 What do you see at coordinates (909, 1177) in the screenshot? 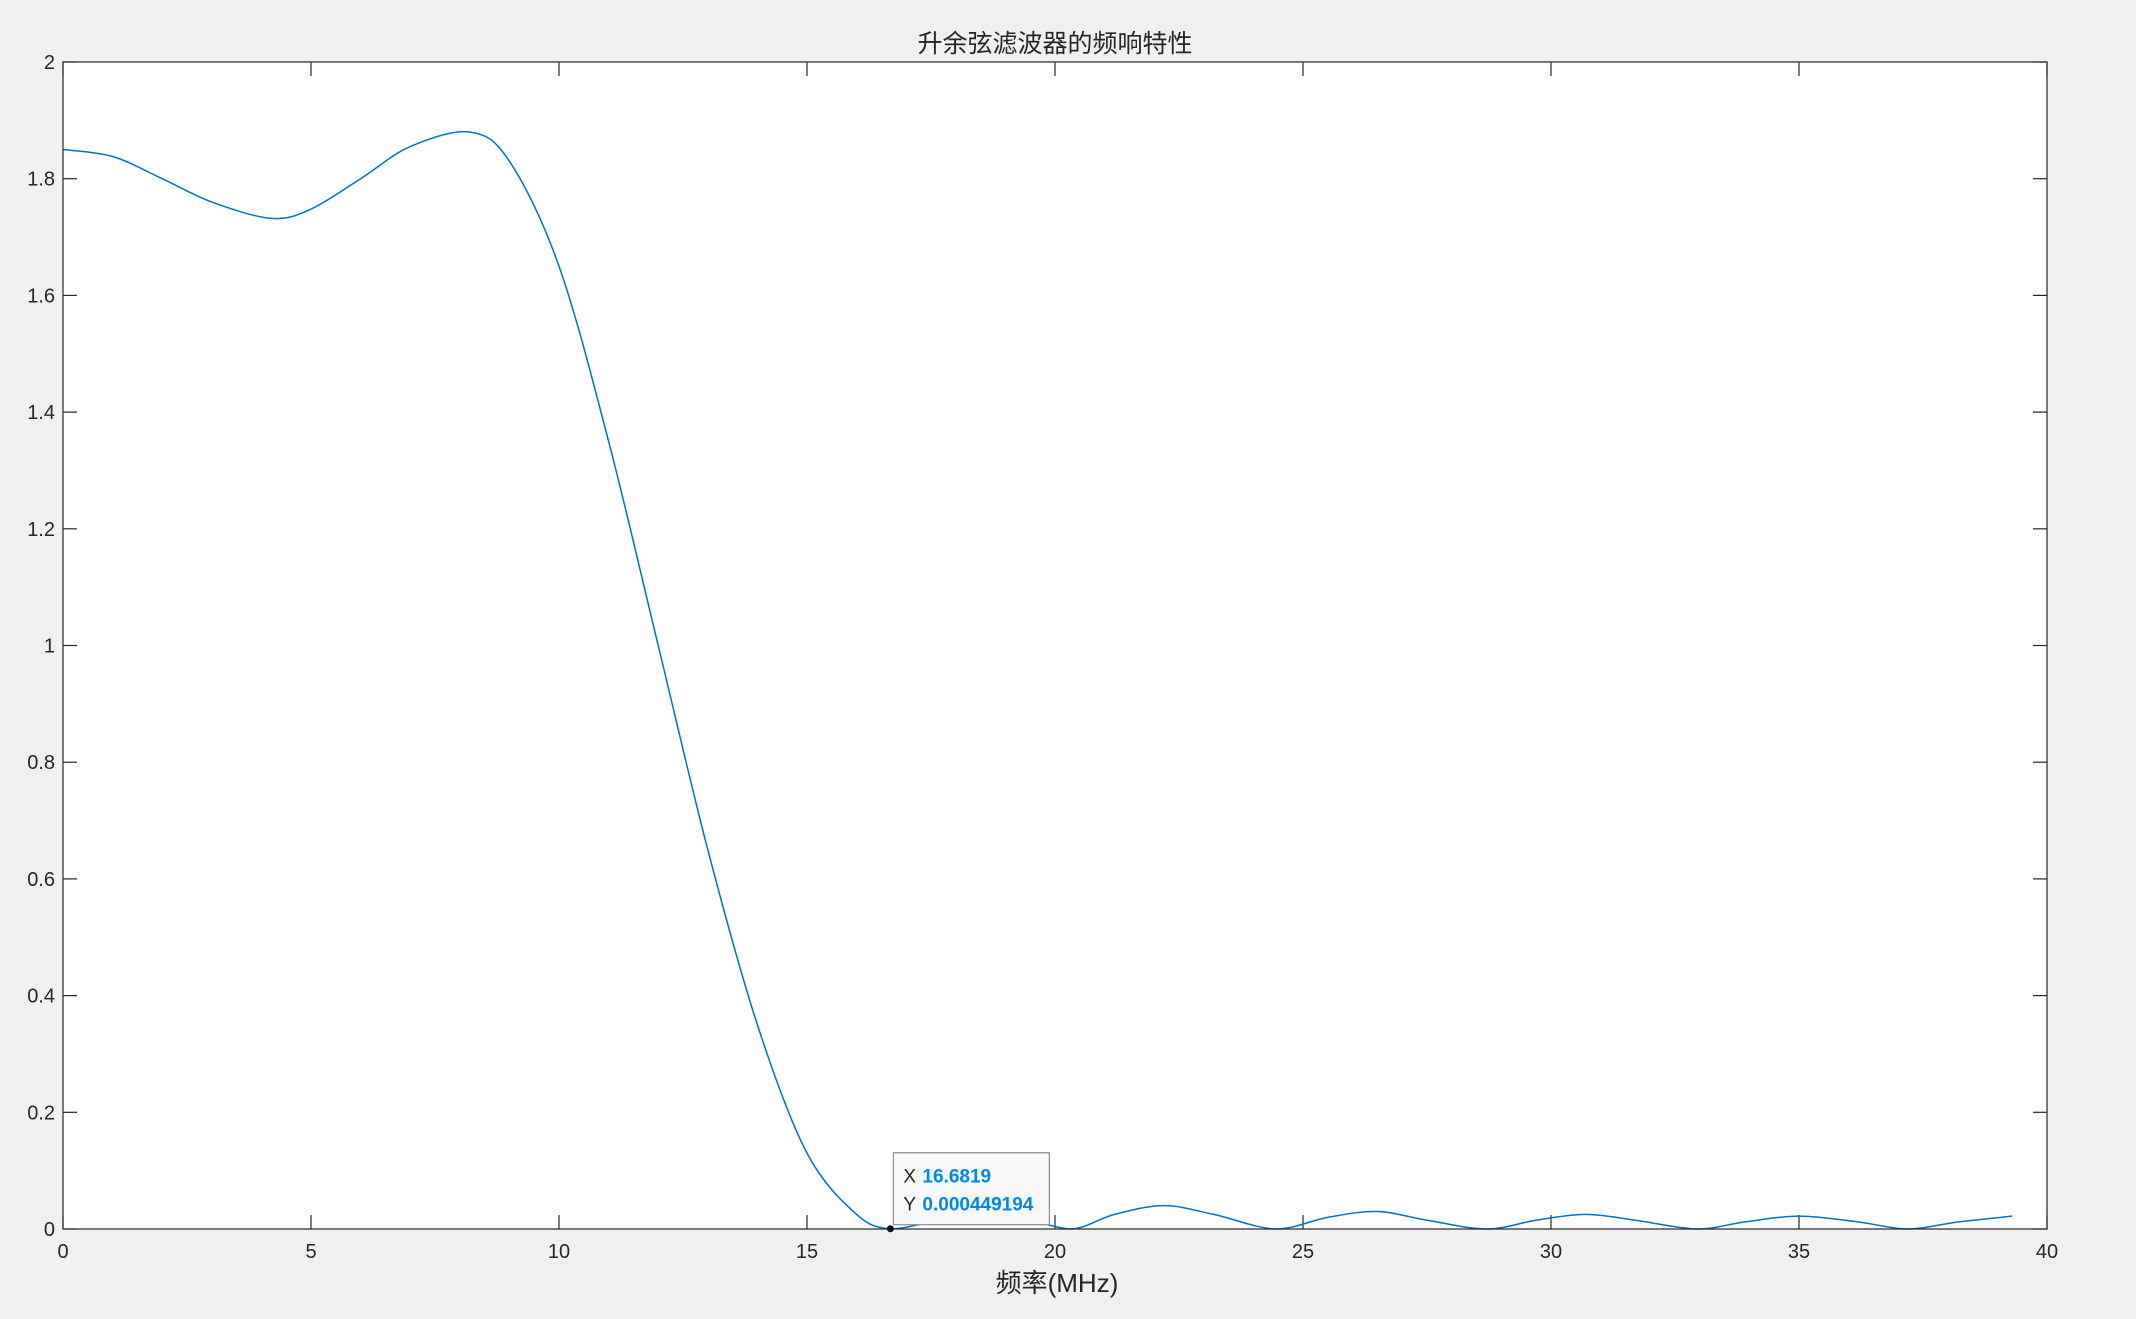
I see `datatip-x-key: X` at bounding box center [909, 1177].